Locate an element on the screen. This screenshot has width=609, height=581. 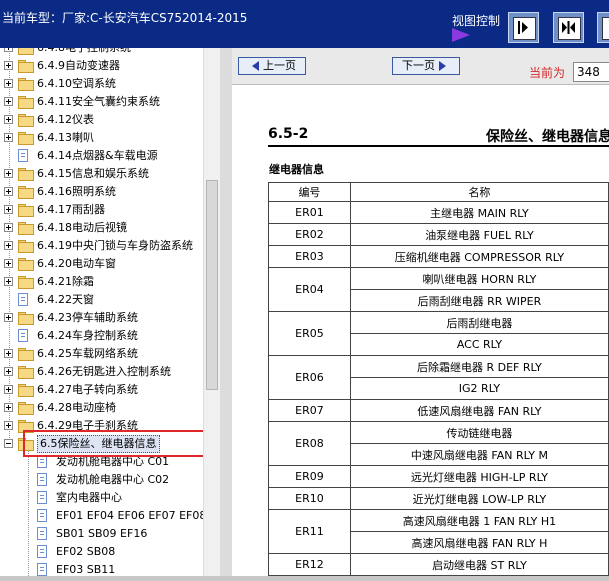
relay-id-cell: ER05 is located at coordinates (309, 333).